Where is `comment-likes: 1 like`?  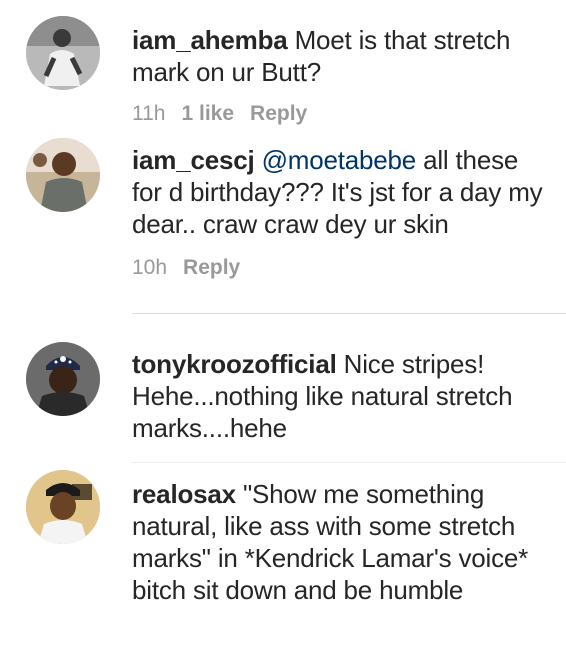
comment-likes: 1 like is located at coordinates (207, 114).